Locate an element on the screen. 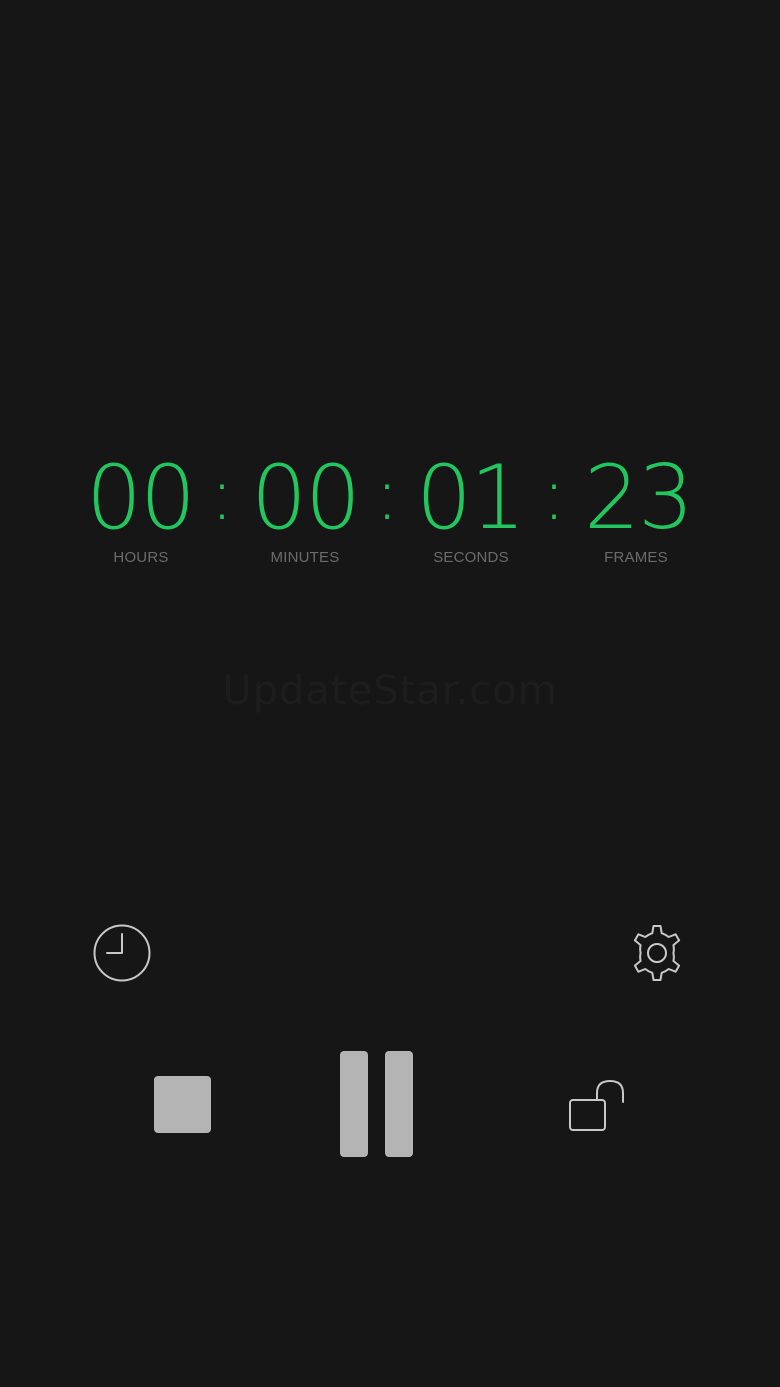 The width and height of the screenshot is (780, 1387). unlock-icon is located at coordinates (596, 1105).